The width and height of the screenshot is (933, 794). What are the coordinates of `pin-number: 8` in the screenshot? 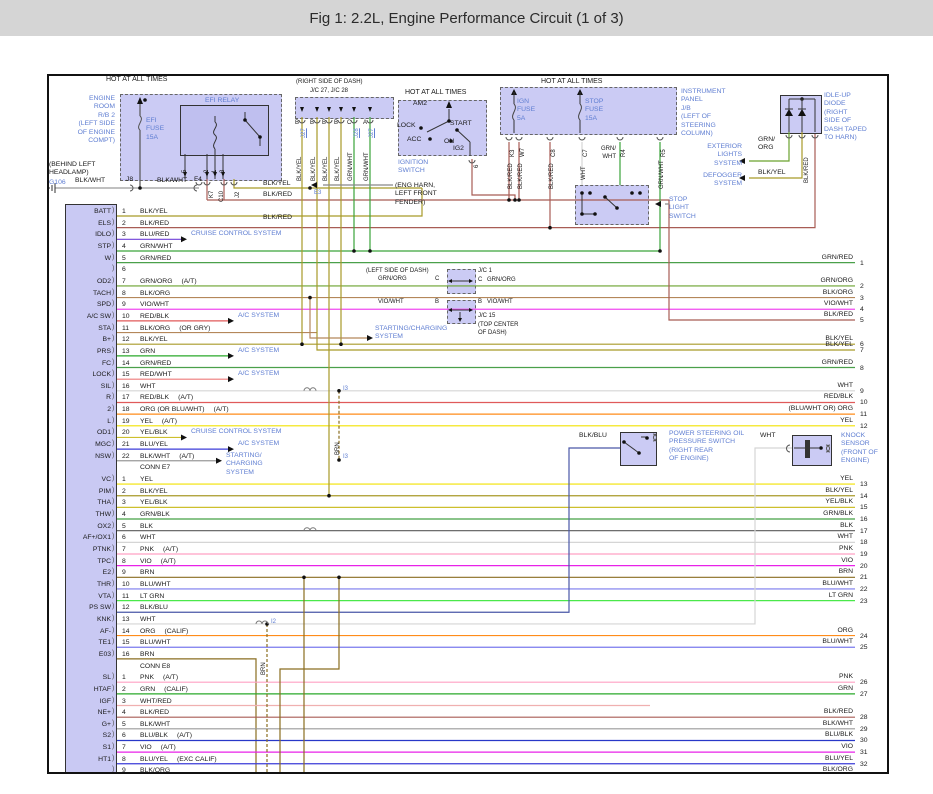 It's located at (124, 293).